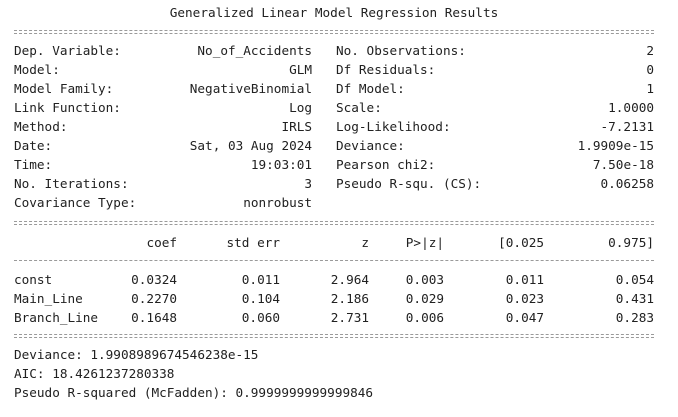 The image size is (678, 417). I want to click on footer-deviance: Deviance: 1.9908989674546238e-15, so click(136, 354).